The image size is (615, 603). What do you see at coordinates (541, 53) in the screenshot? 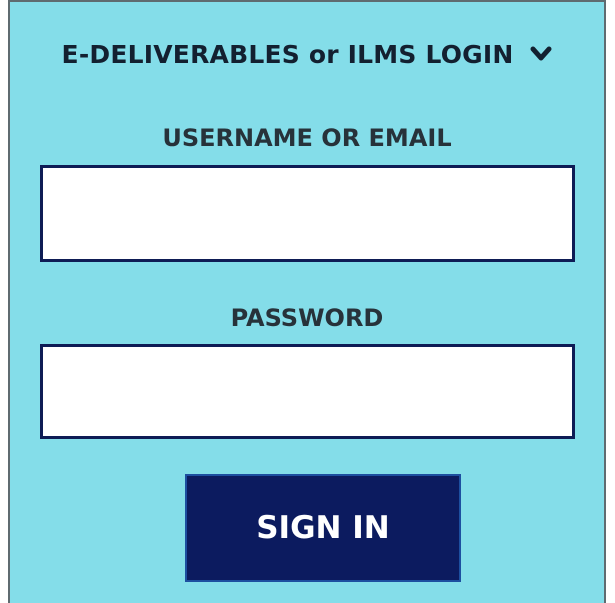
I see `chevron-down-icon` at bounding box center [541, 53].